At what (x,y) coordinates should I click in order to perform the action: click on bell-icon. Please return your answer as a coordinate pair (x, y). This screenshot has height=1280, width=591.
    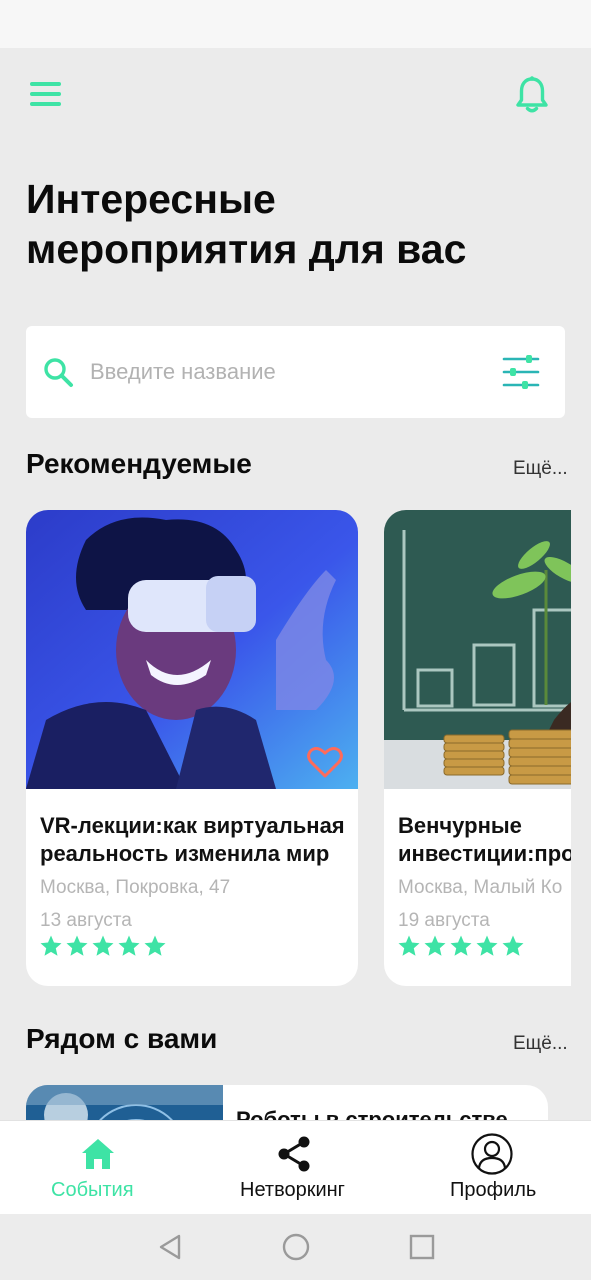
    Looking at the image, I should click on (532, 94).